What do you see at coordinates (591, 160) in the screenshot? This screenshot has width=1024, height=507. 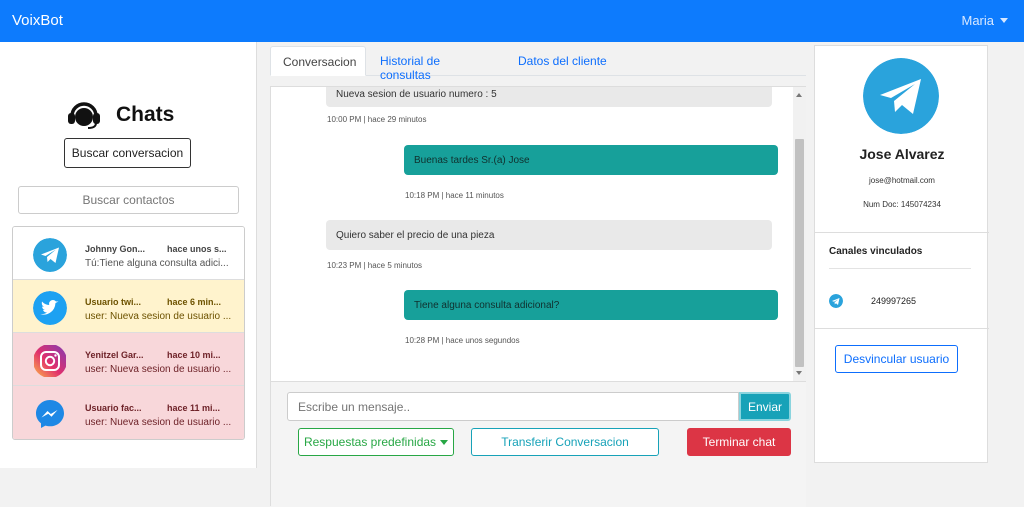 I see `message-bubble: Buenas tardes Sr.(a) Jose` at bounding box center [591, 160].